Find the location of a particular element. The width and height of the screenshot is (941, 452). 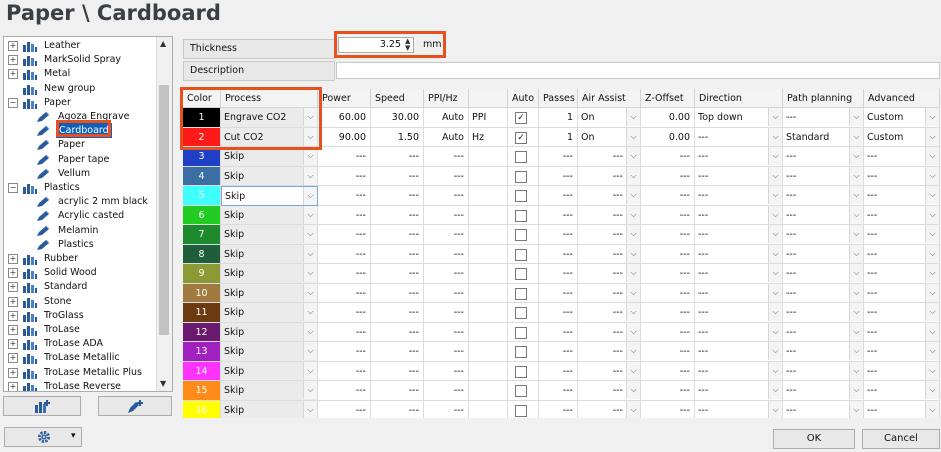

color-swatch: 9 is located at coordinates (202, 274).